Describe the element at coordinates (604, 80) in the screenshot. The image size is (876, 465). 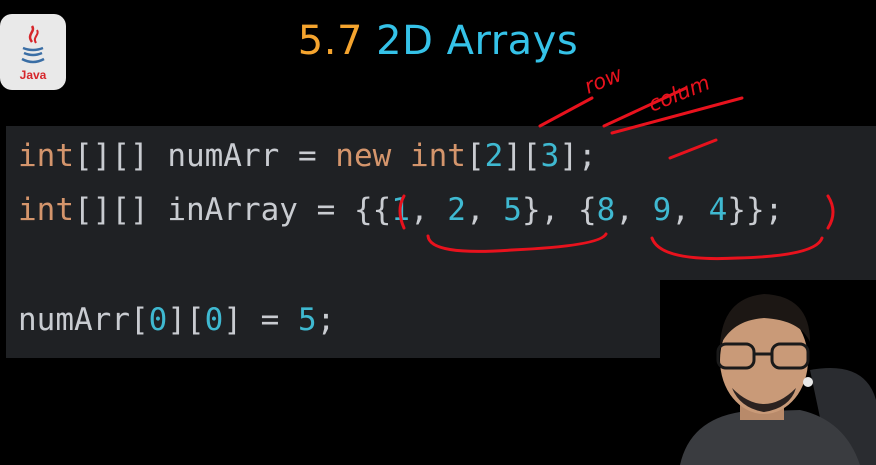
I see `row-annotation: row` at that location.